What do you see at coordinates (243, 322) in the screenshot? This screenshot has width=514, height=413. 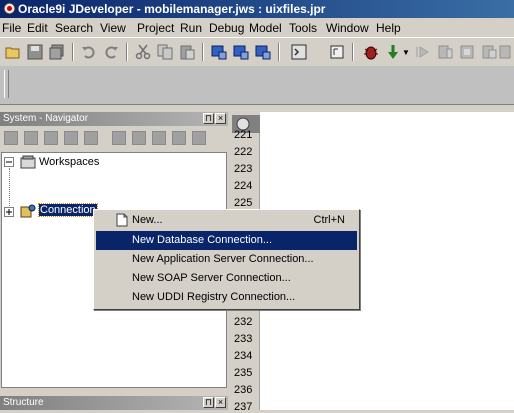 I see `line-number: 232` at bounding box center [243, 322].